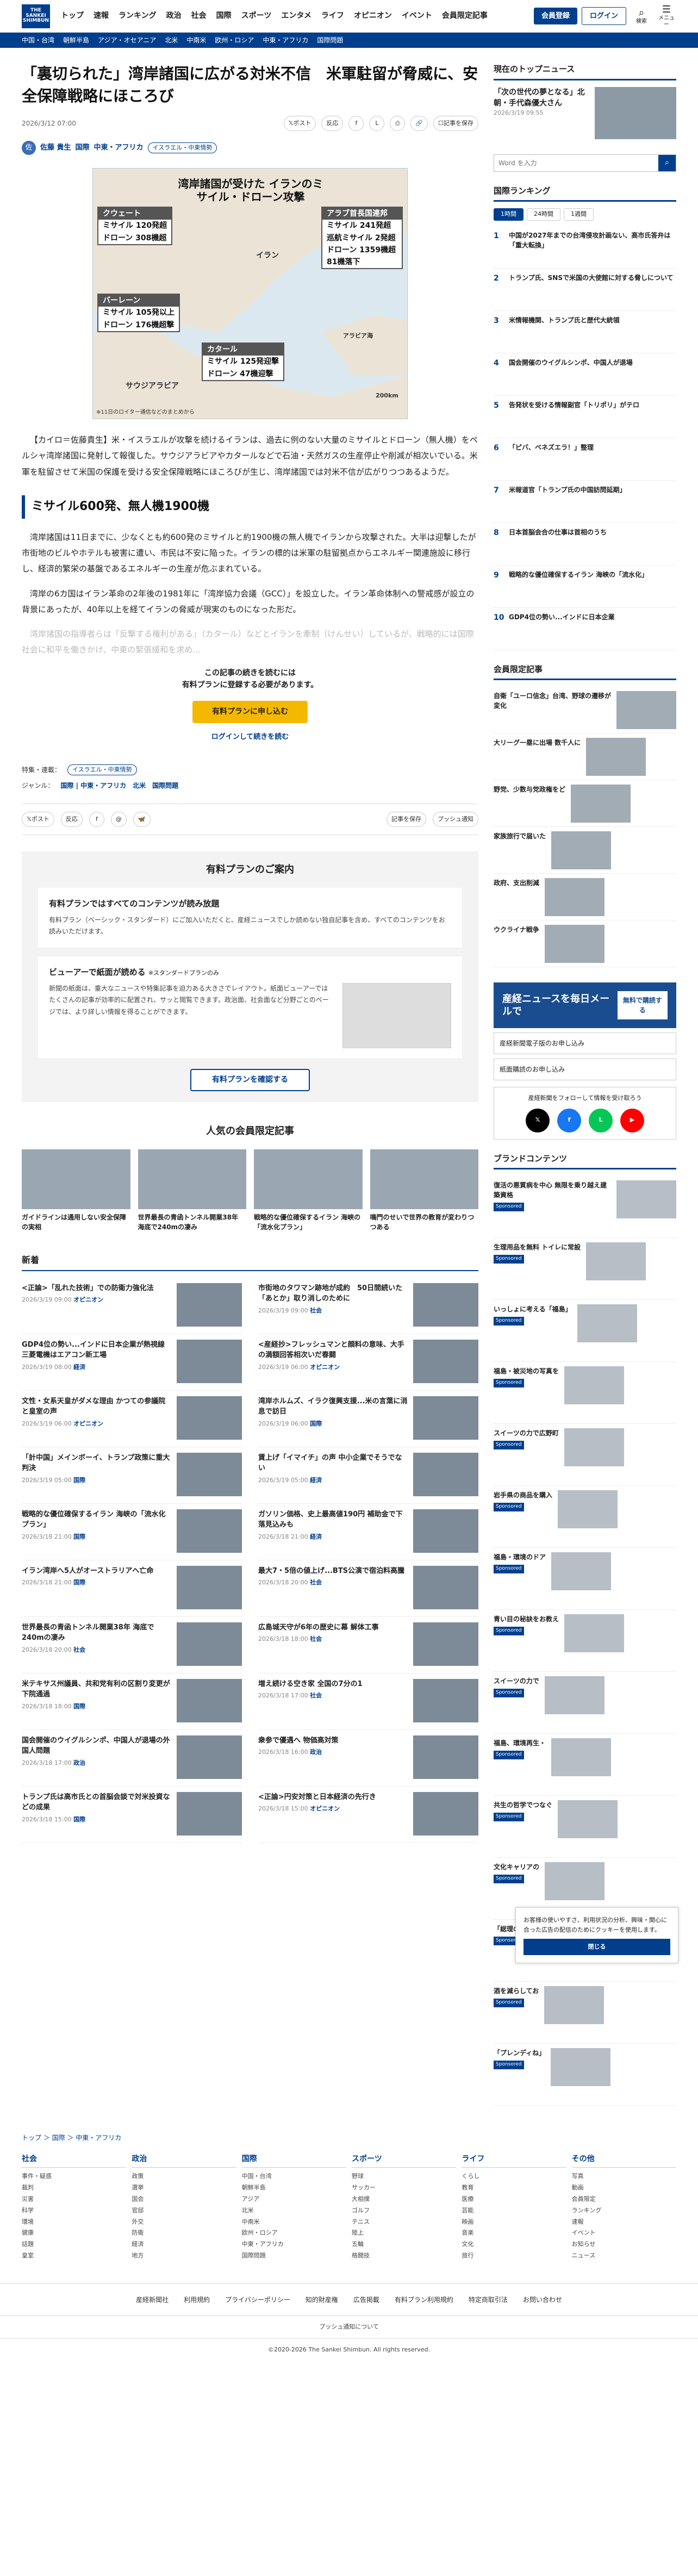 The image size is (698, 2576). Describe the element at coordinates (373, 16) in the screenshot. I see `nav-item: オピニオン` at that location.